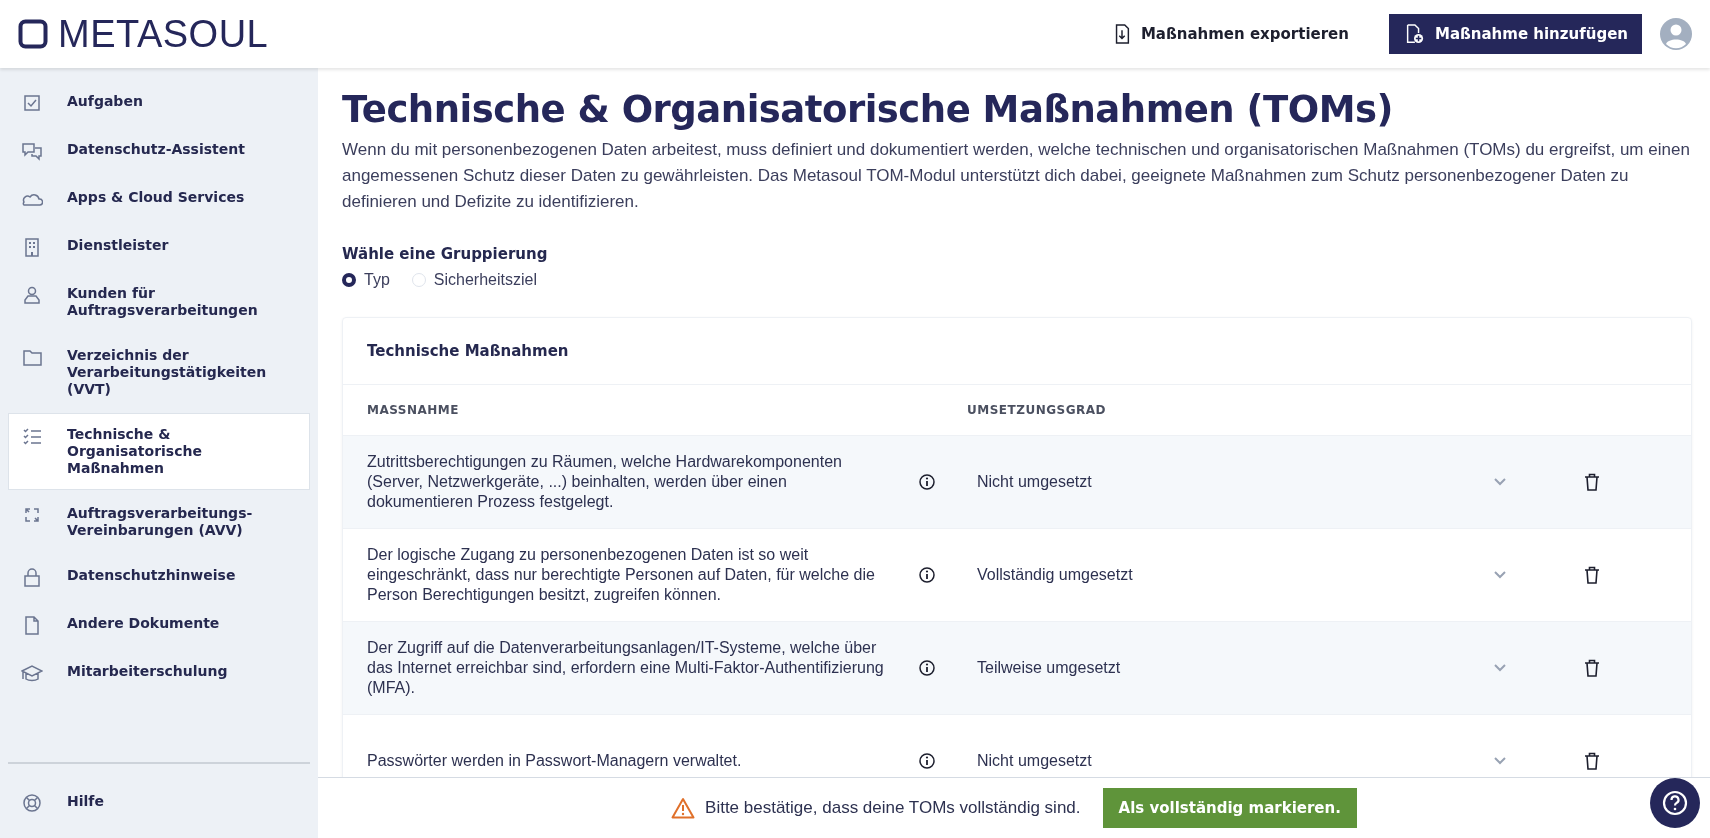  I want to click on lifebuoy-icon, so click(32, 803).